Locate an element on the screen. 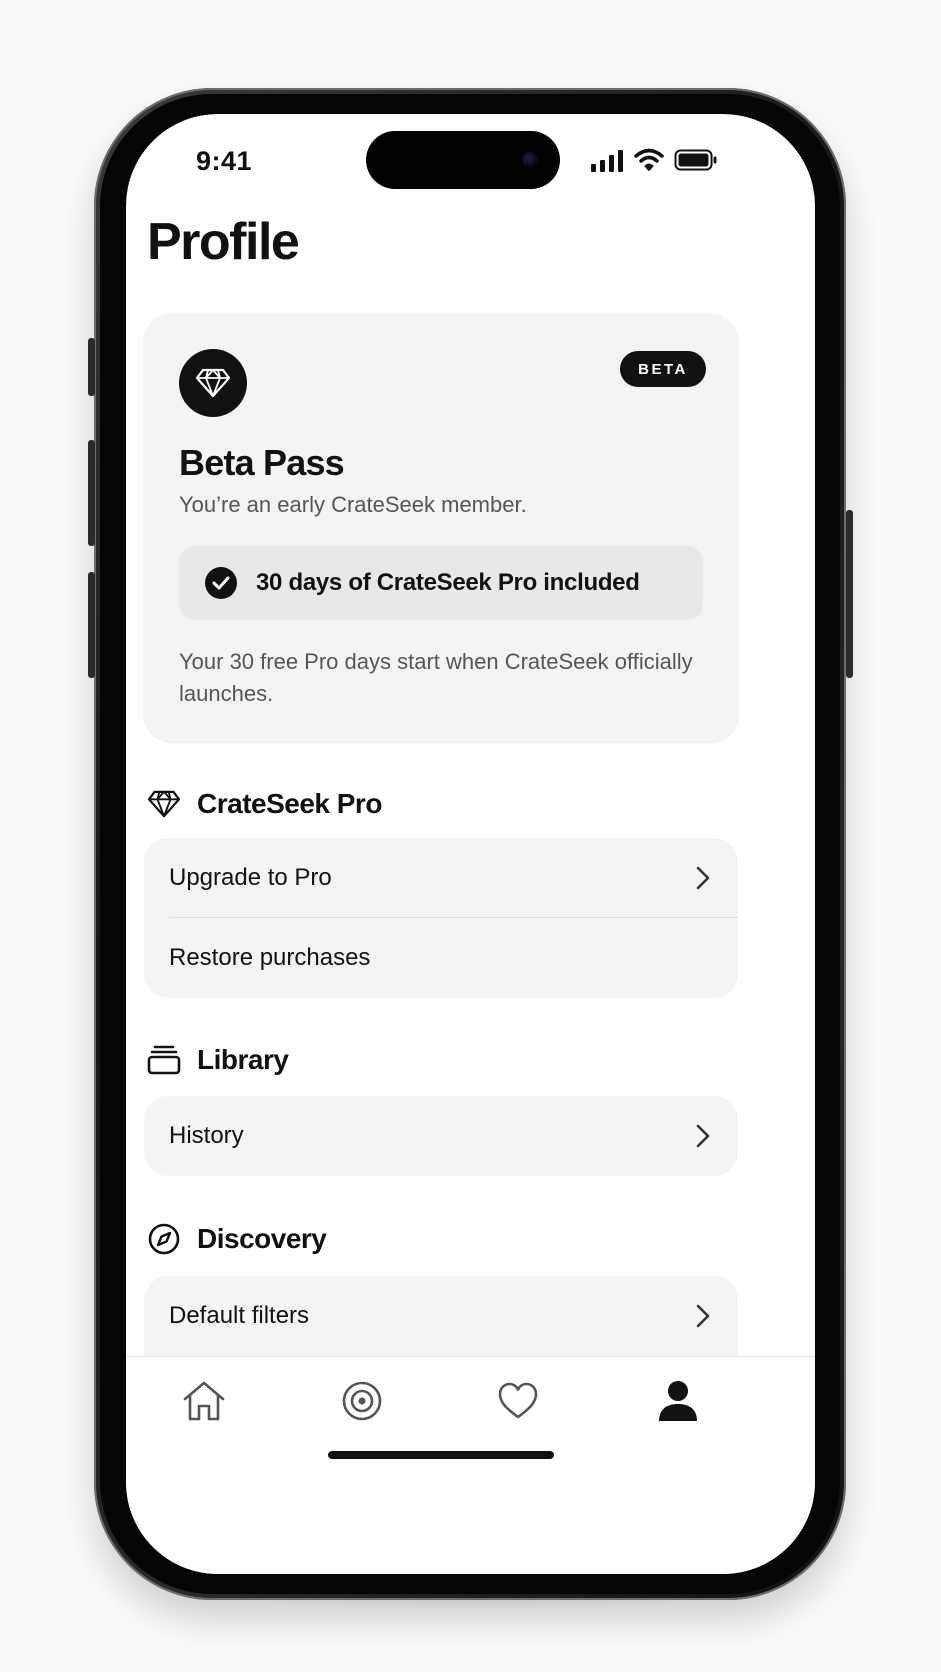 Image resolution: width=941 pixels, height=1672 pixels. diamond-badge is located at coordinates (213, 383).